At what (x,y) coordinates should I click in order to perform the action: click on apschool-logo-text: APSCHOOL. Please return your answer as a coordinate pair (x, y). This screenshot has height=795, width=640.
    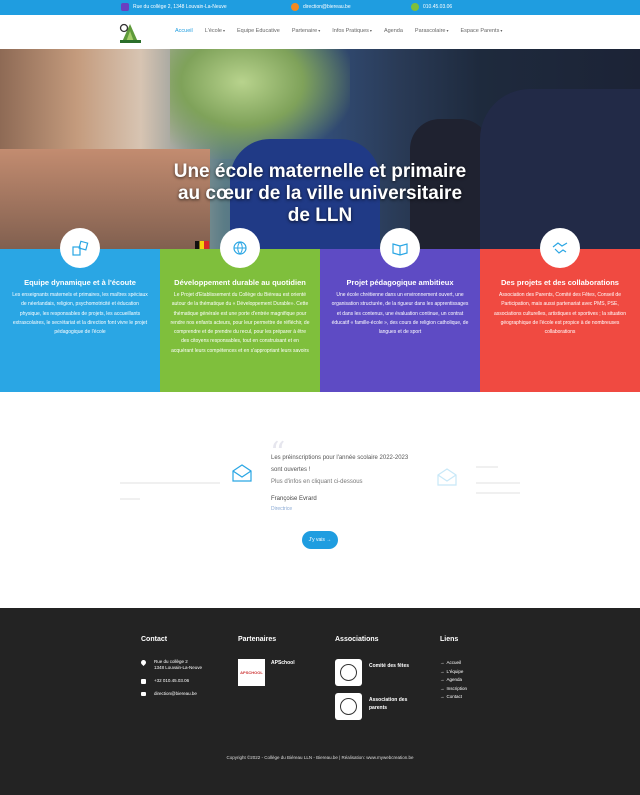
    Looking at the image, I should click on (251, 672).